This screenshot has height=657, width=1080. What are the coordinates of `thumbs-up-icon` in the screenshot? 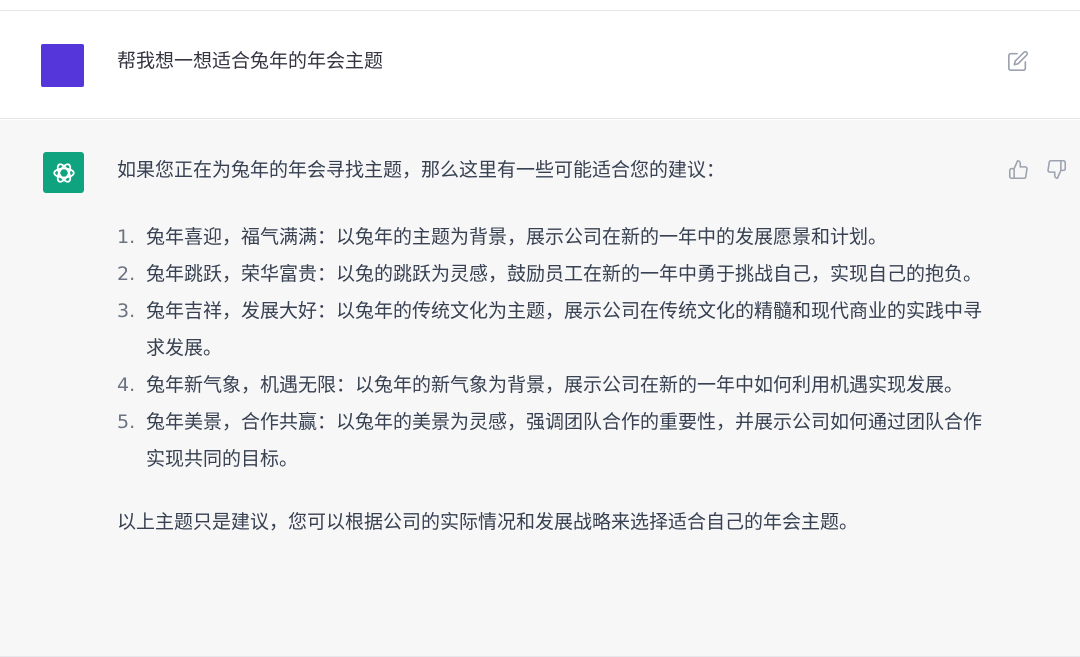 It's located at (1018, 169).